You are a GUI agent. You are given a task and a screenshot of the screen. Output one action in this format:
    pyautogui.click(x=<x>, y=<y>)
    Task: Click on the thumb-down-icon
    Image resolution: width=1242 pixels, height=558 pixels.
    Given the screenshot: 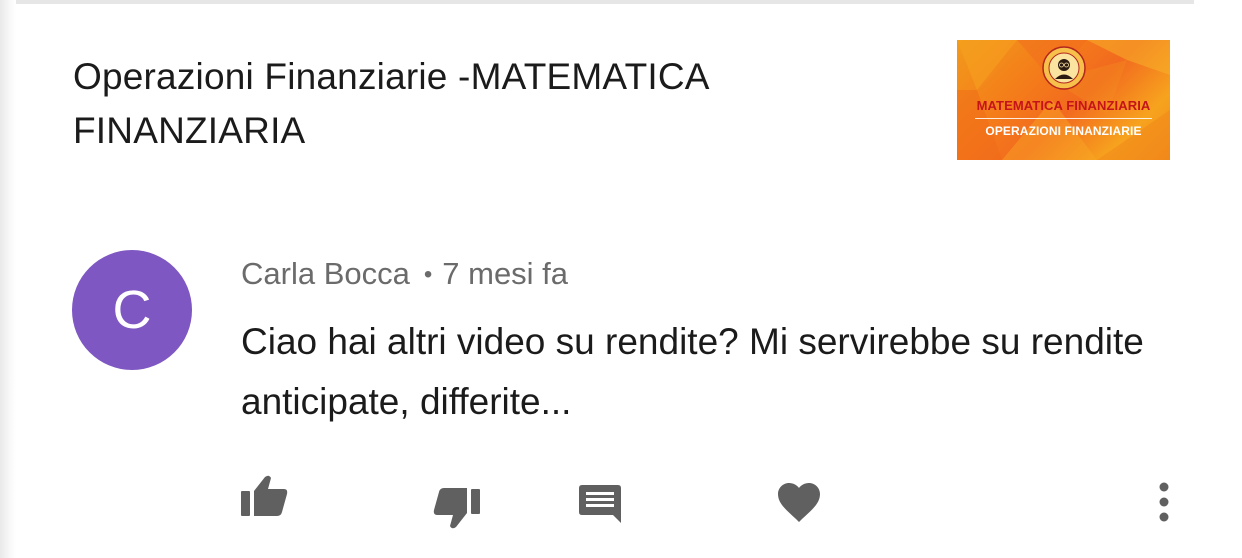 What is the action you would take?
    pyautogui.click(x=456, y=508)
    